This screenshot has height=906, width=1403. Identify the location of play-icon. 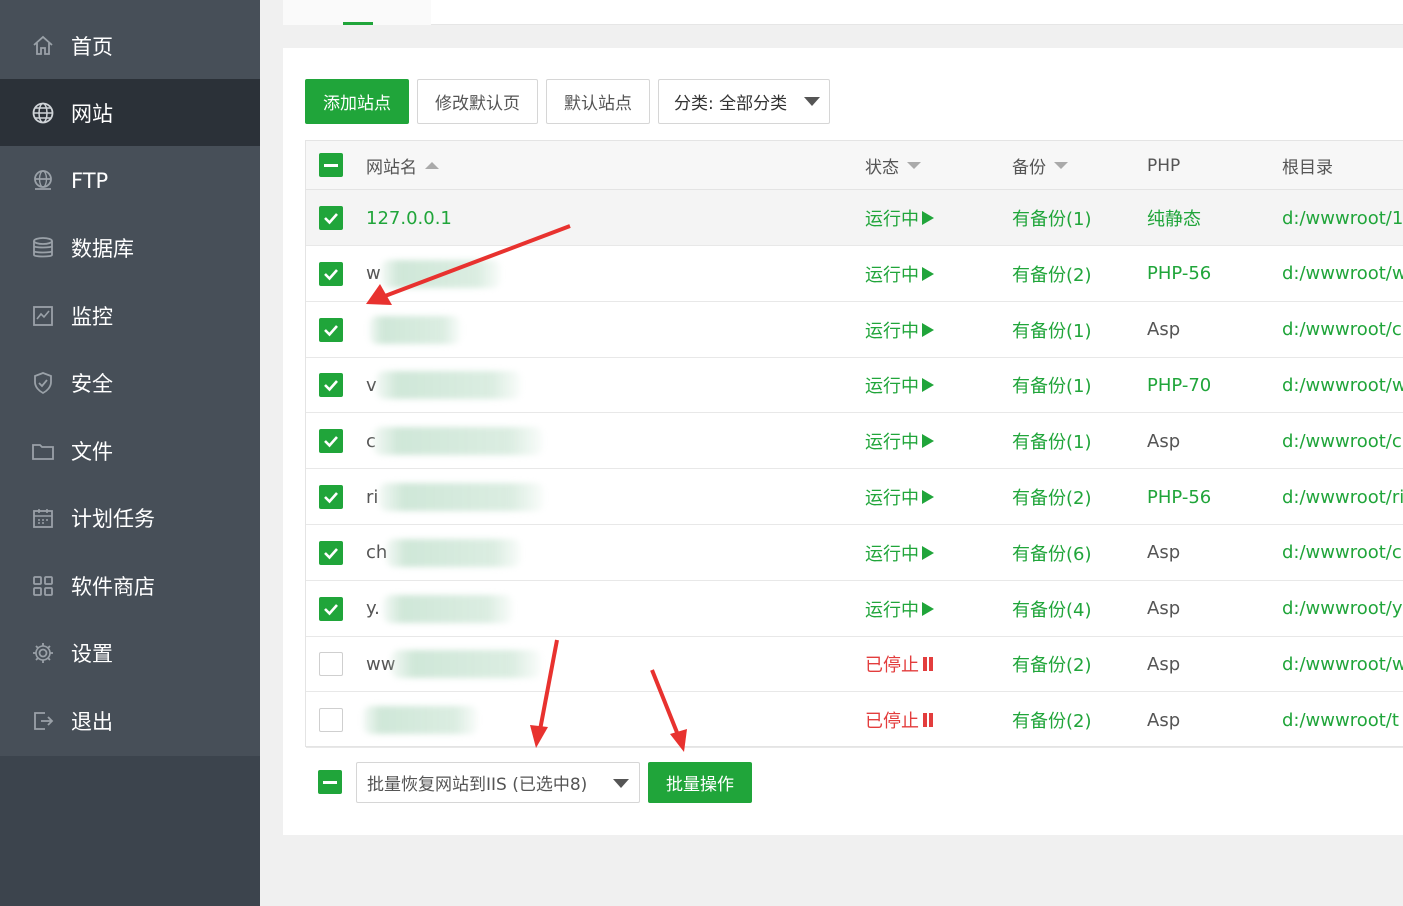
(928, 330).